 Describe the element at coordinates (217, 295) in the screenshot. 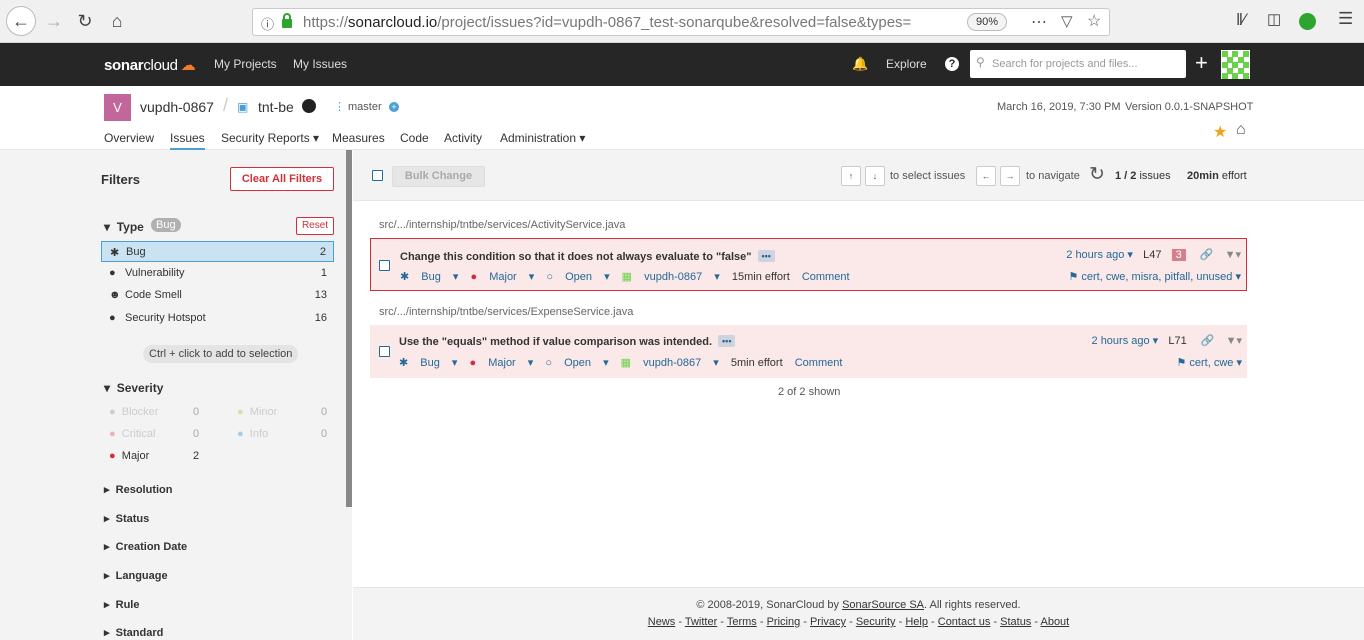

I see `facet-type-code-smell: ☻ Code Smell 13` at that location.